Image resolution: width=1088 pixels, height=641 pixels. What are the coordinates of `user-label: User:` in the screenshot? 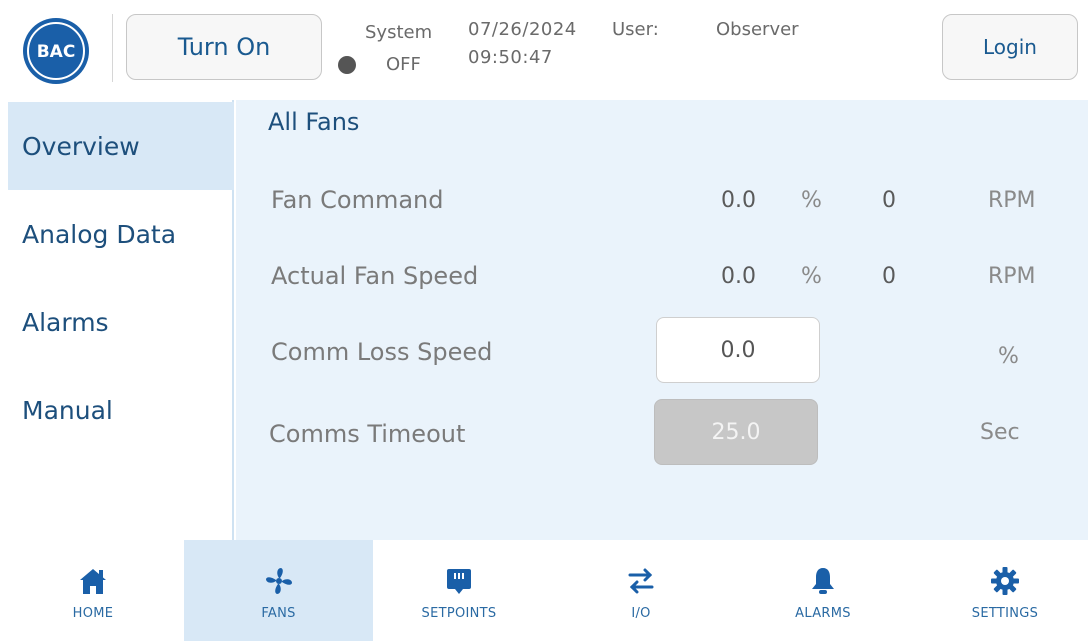 It's located at (635, 29).